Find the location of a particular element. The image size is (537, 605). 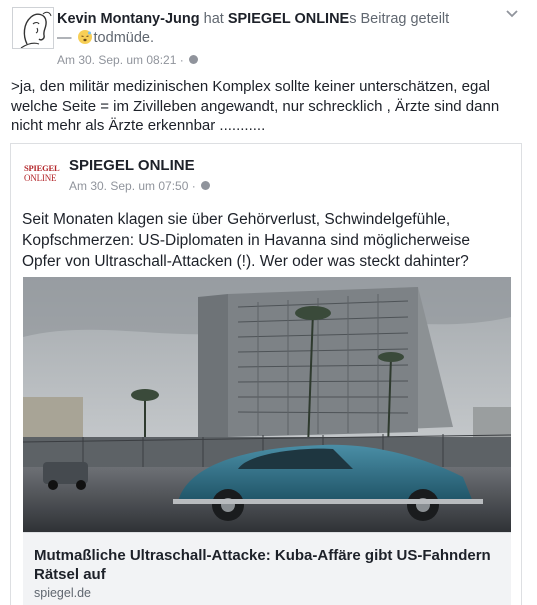

shared-source-link: SPIEGEL ONLINE is located at coordinates (288, 19).